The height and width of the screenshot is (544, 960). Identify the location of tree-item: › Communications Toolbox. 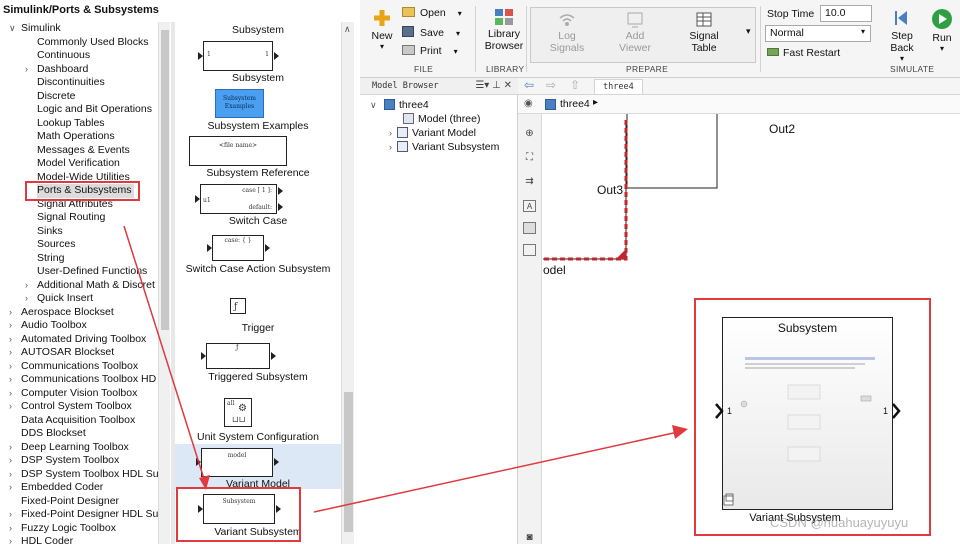
(73, 367).